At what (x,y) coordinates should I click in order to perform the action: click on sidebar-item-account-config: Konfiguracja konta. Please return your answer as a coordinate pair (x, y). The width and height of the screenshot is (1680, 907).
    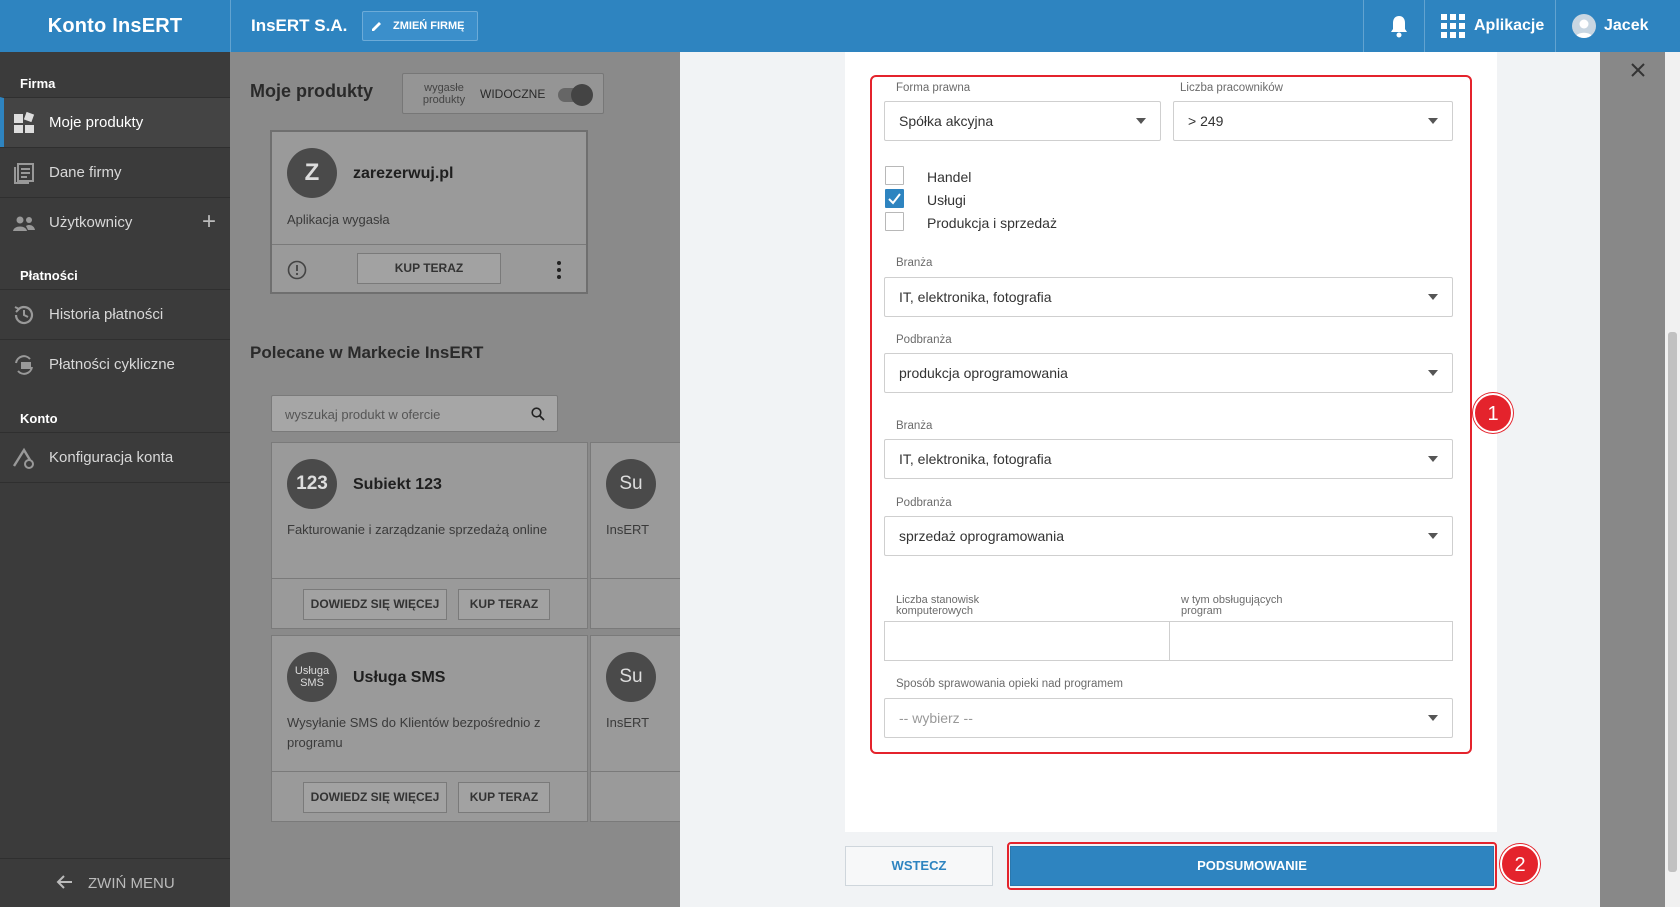
    Looking at the image, I should click on (115, 457).